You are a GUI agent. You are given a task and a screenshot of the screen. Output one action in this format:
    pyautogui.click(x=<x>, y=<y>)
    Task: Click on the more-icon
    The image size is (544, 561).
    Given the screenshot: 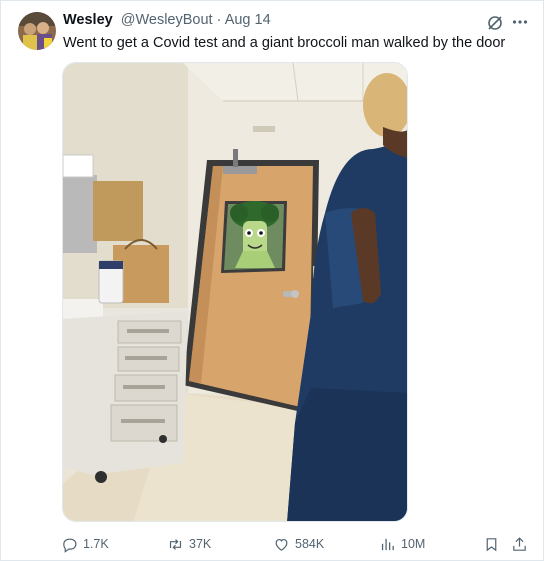 What is the action you would take?
    pyautogui.click(x=520, y=22)
    